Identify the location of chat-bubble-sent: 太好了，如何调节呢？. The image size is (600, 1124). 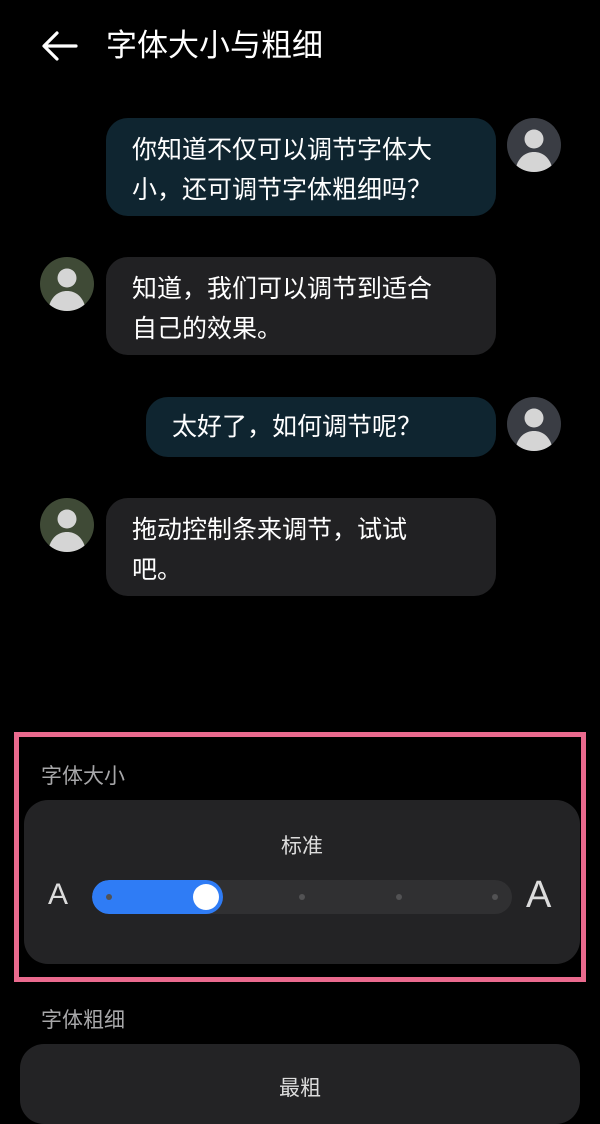
(321, 427).